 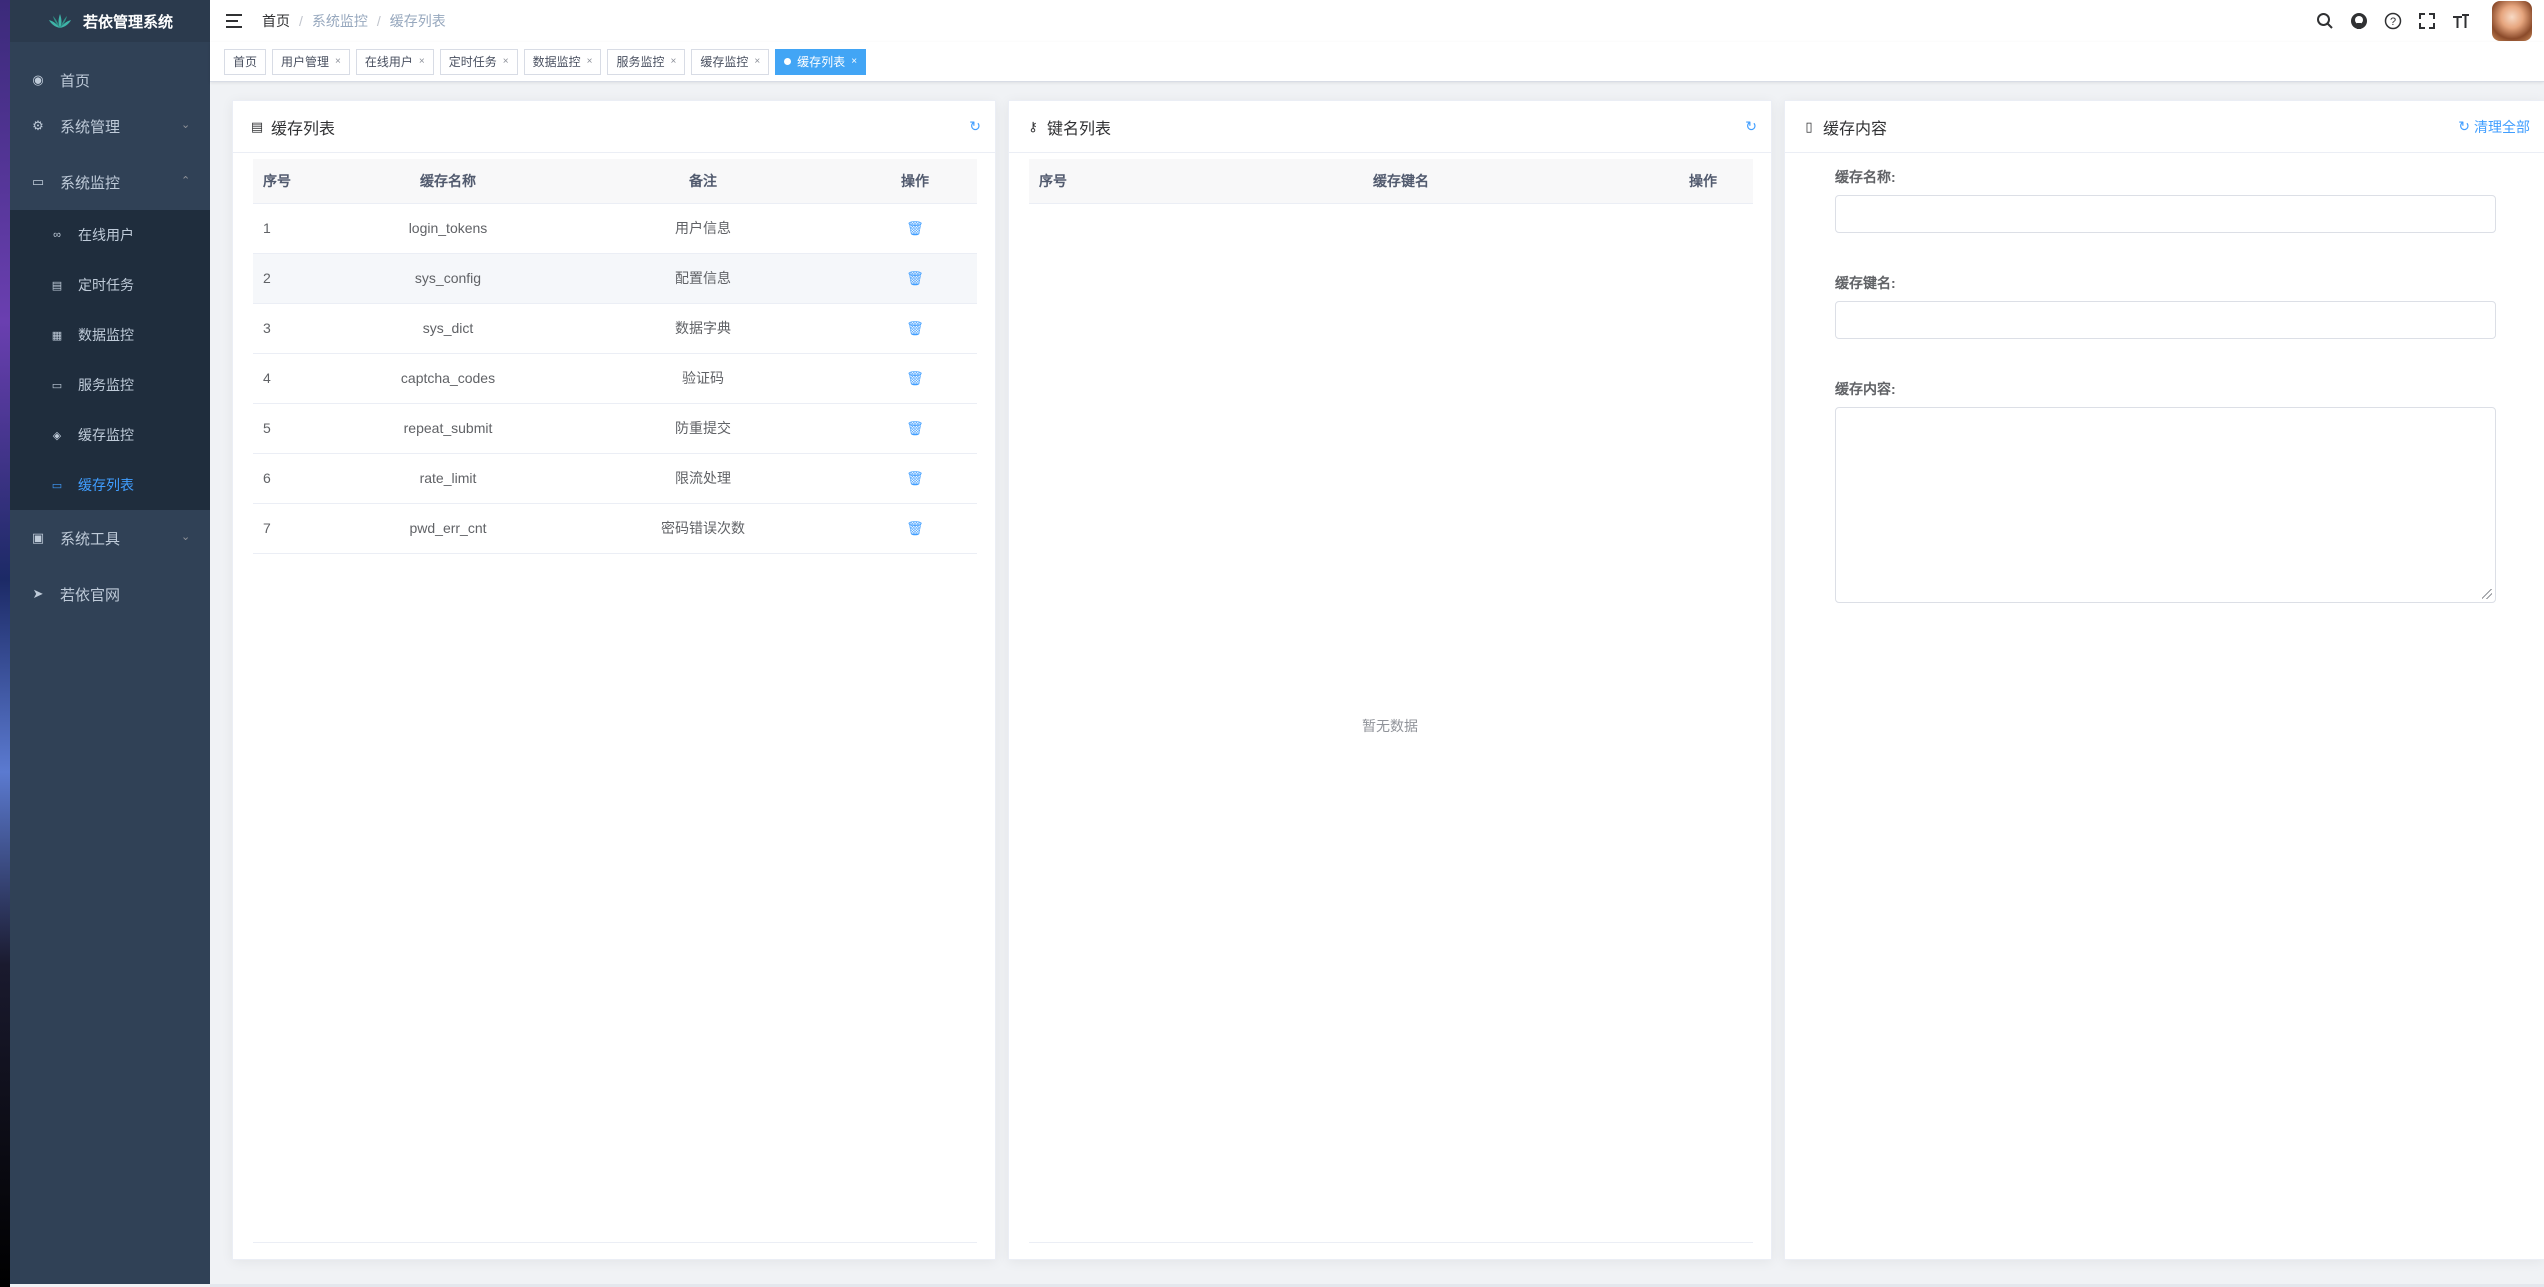 I want to click on breadcrumb-item: 首页, so click(x=276, y=21).